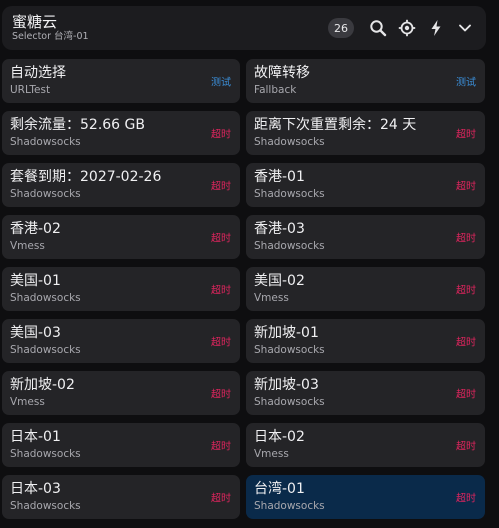 The width and height of the screenshot is (499, 528). I want to click on proxy-name: 套餐到期：2027-02-26, so click(86, 177).